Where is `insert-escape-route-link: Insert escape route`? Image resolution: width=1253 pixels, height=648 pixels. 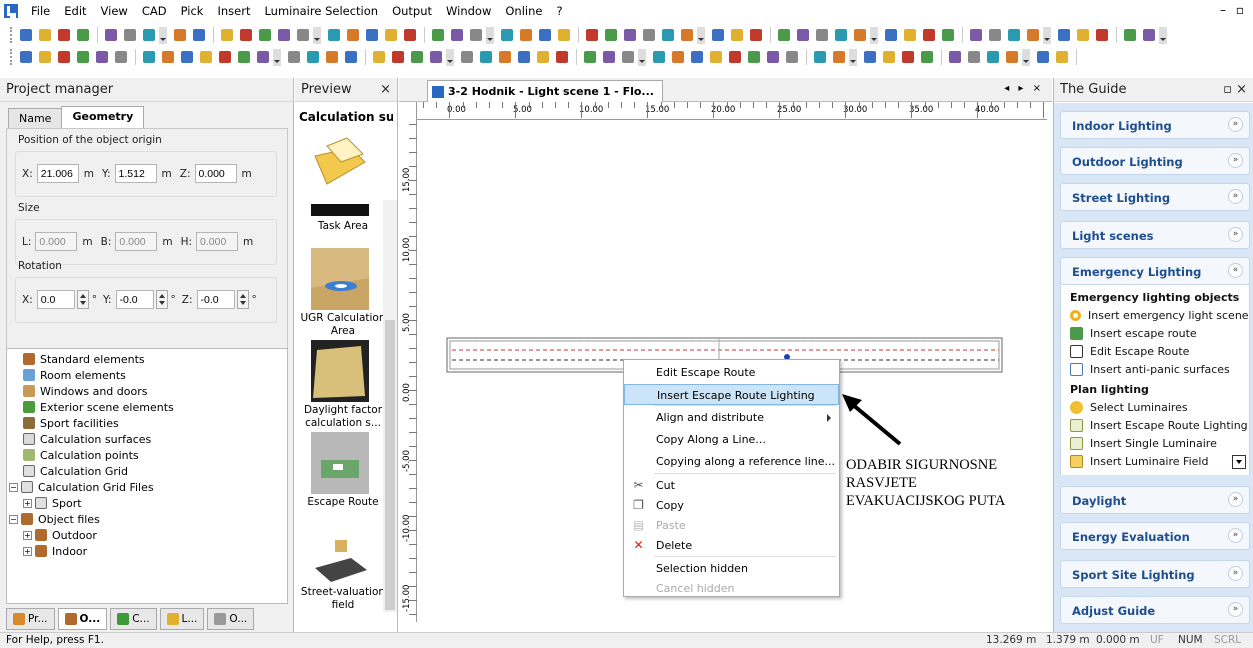 insert-escape-route-link: Insert escape route is located at coordinates (1133, 333).